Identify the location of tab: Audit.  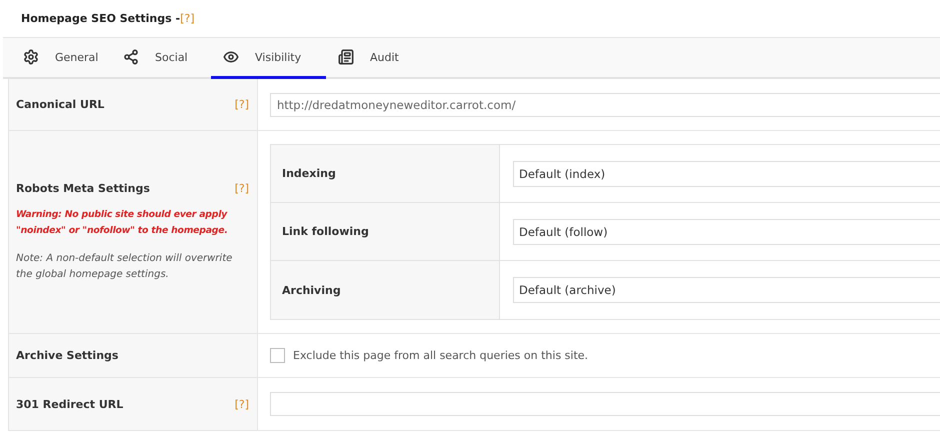
(376, 58).